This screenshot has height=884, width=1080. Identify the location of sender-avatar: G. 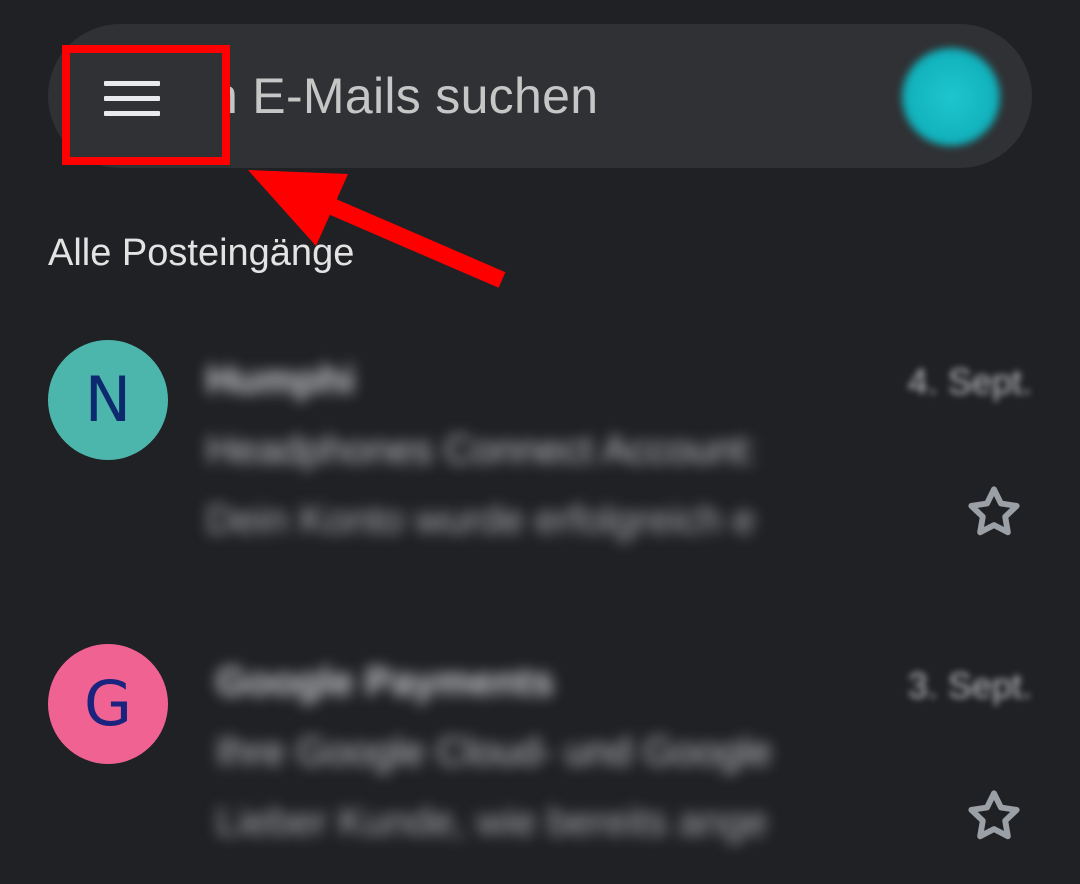
(108, 704).